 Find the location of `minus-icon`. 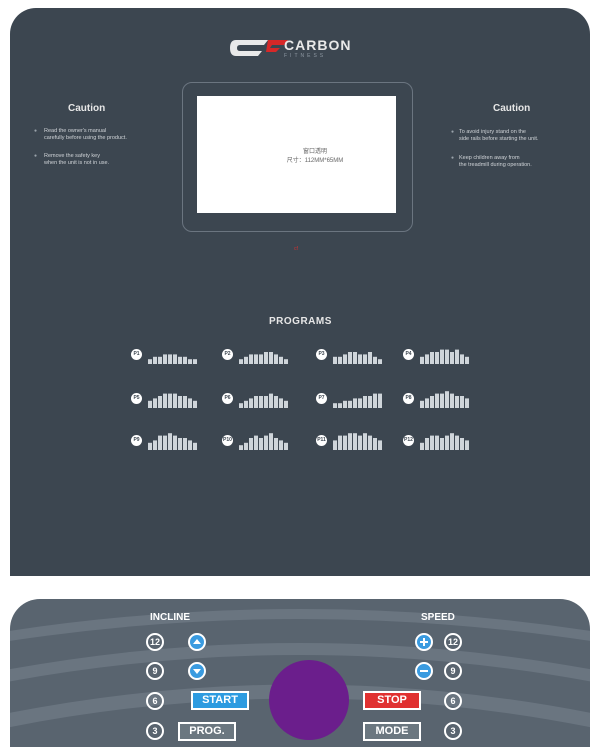

minus-icon is located at coordinates (424, 671).